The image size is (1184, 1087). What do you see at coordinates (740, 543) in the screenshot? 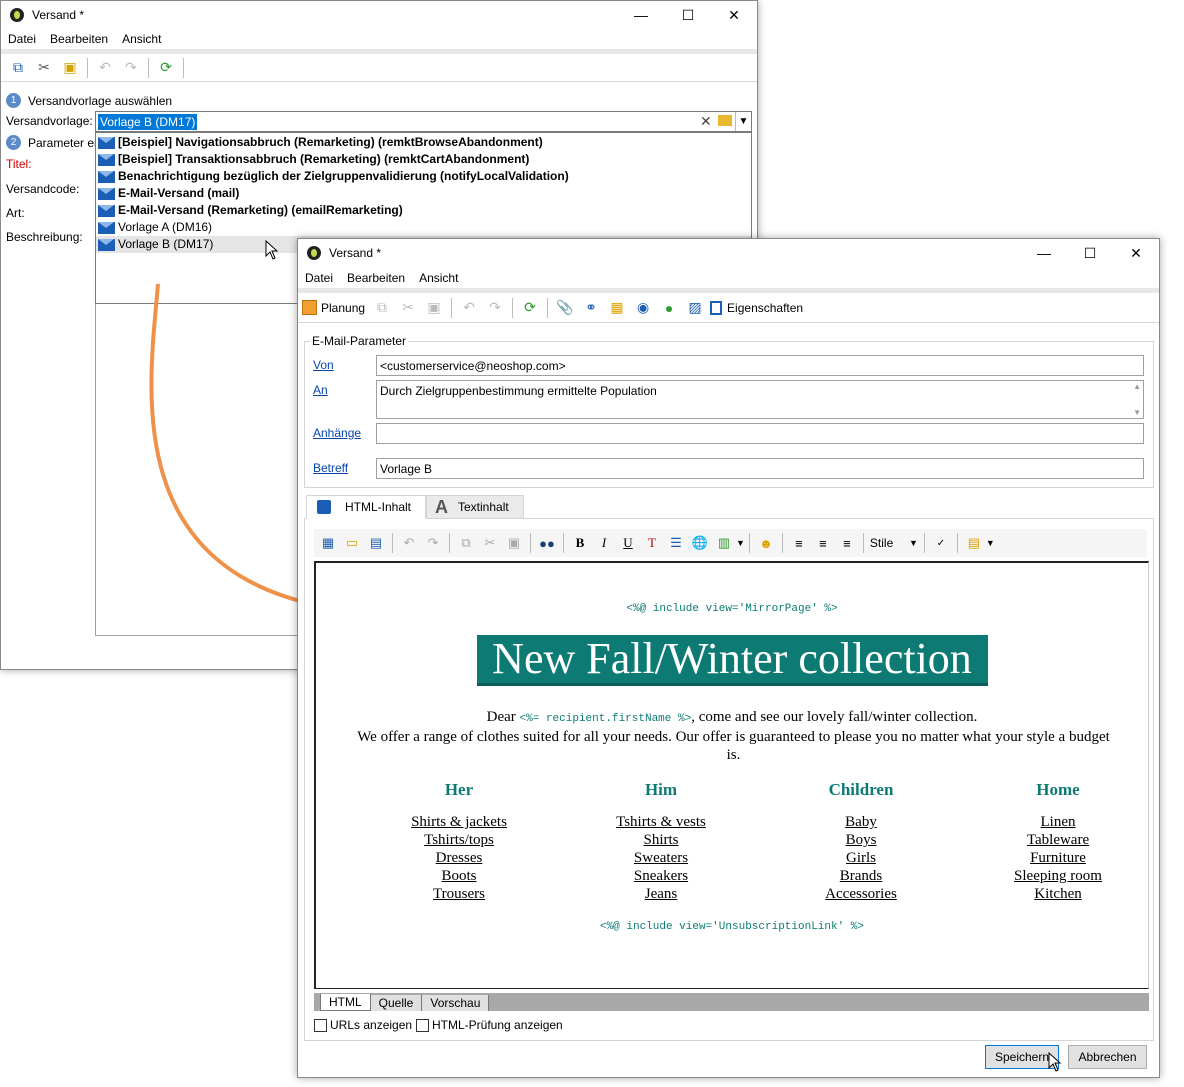
I see `image-dropdown-icon: ▼` at bounding box center [740, 543].